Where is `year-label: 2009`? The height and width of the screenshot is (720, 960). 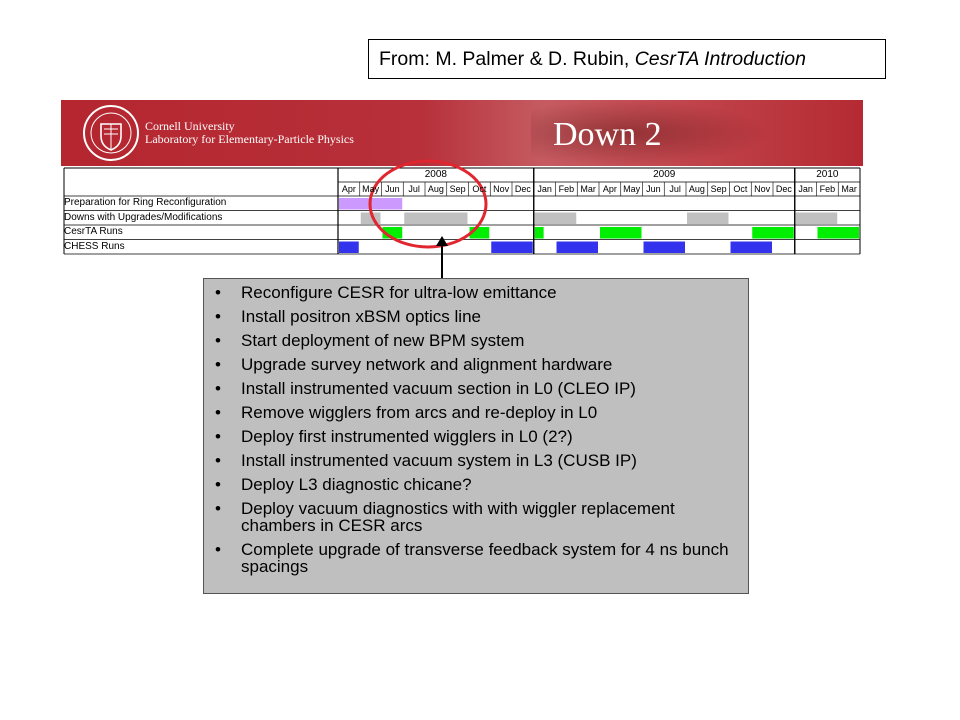 year-label: 2009 is located at coordinates (664, 174).